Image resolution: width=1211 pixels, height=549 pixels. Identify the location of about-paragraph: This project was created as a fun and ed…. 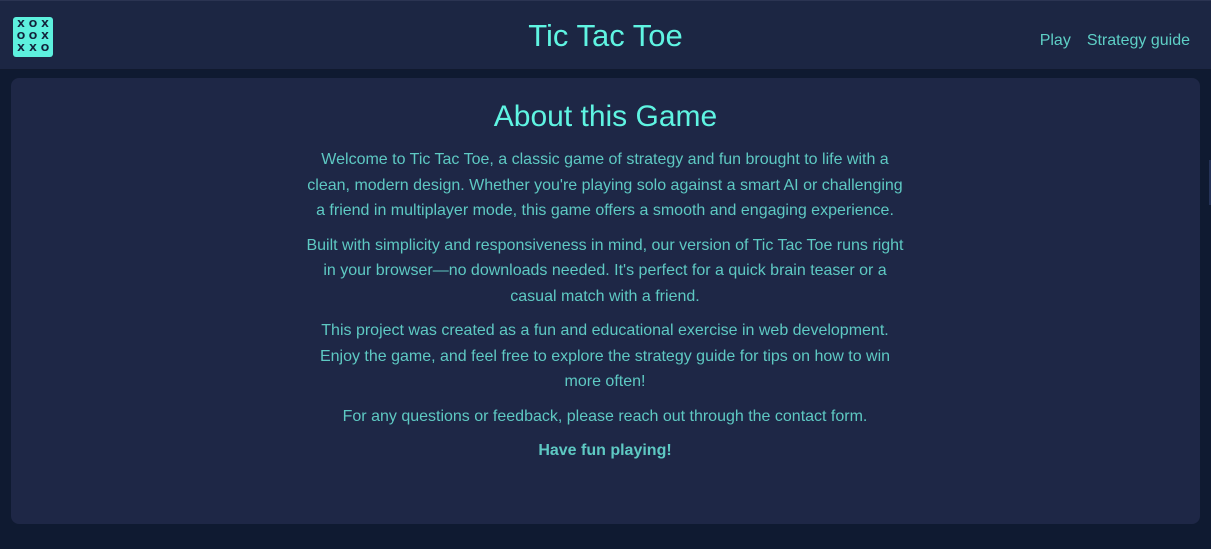
(605, 356).